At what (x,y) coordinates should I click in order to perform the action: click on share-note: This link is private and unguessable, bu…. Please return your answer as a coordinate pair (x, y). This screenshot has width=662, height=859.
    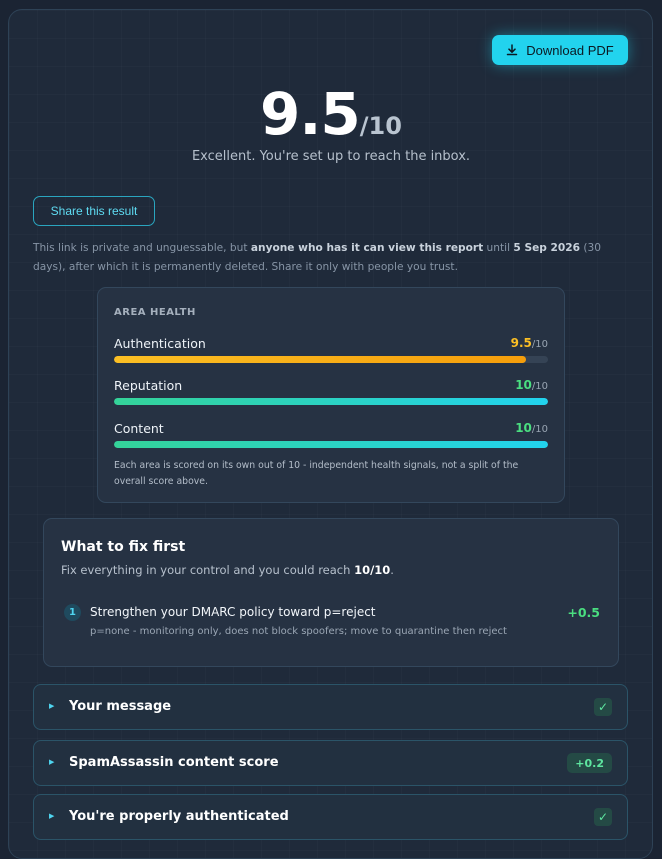
    Looking at the image, I should click on (317, 257).